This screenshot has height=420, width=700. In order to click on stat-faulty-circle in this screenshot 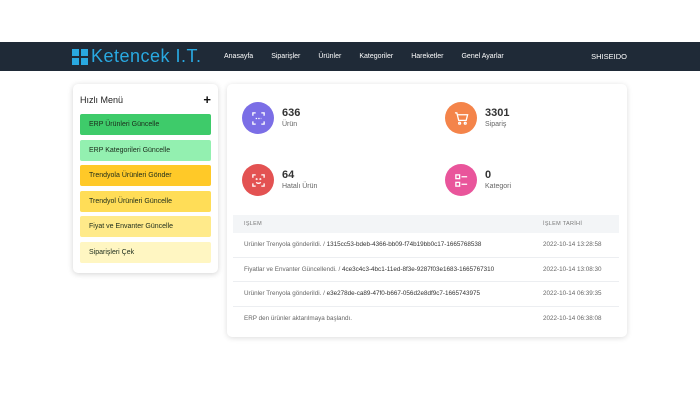, I will do `click(258, 180)`.